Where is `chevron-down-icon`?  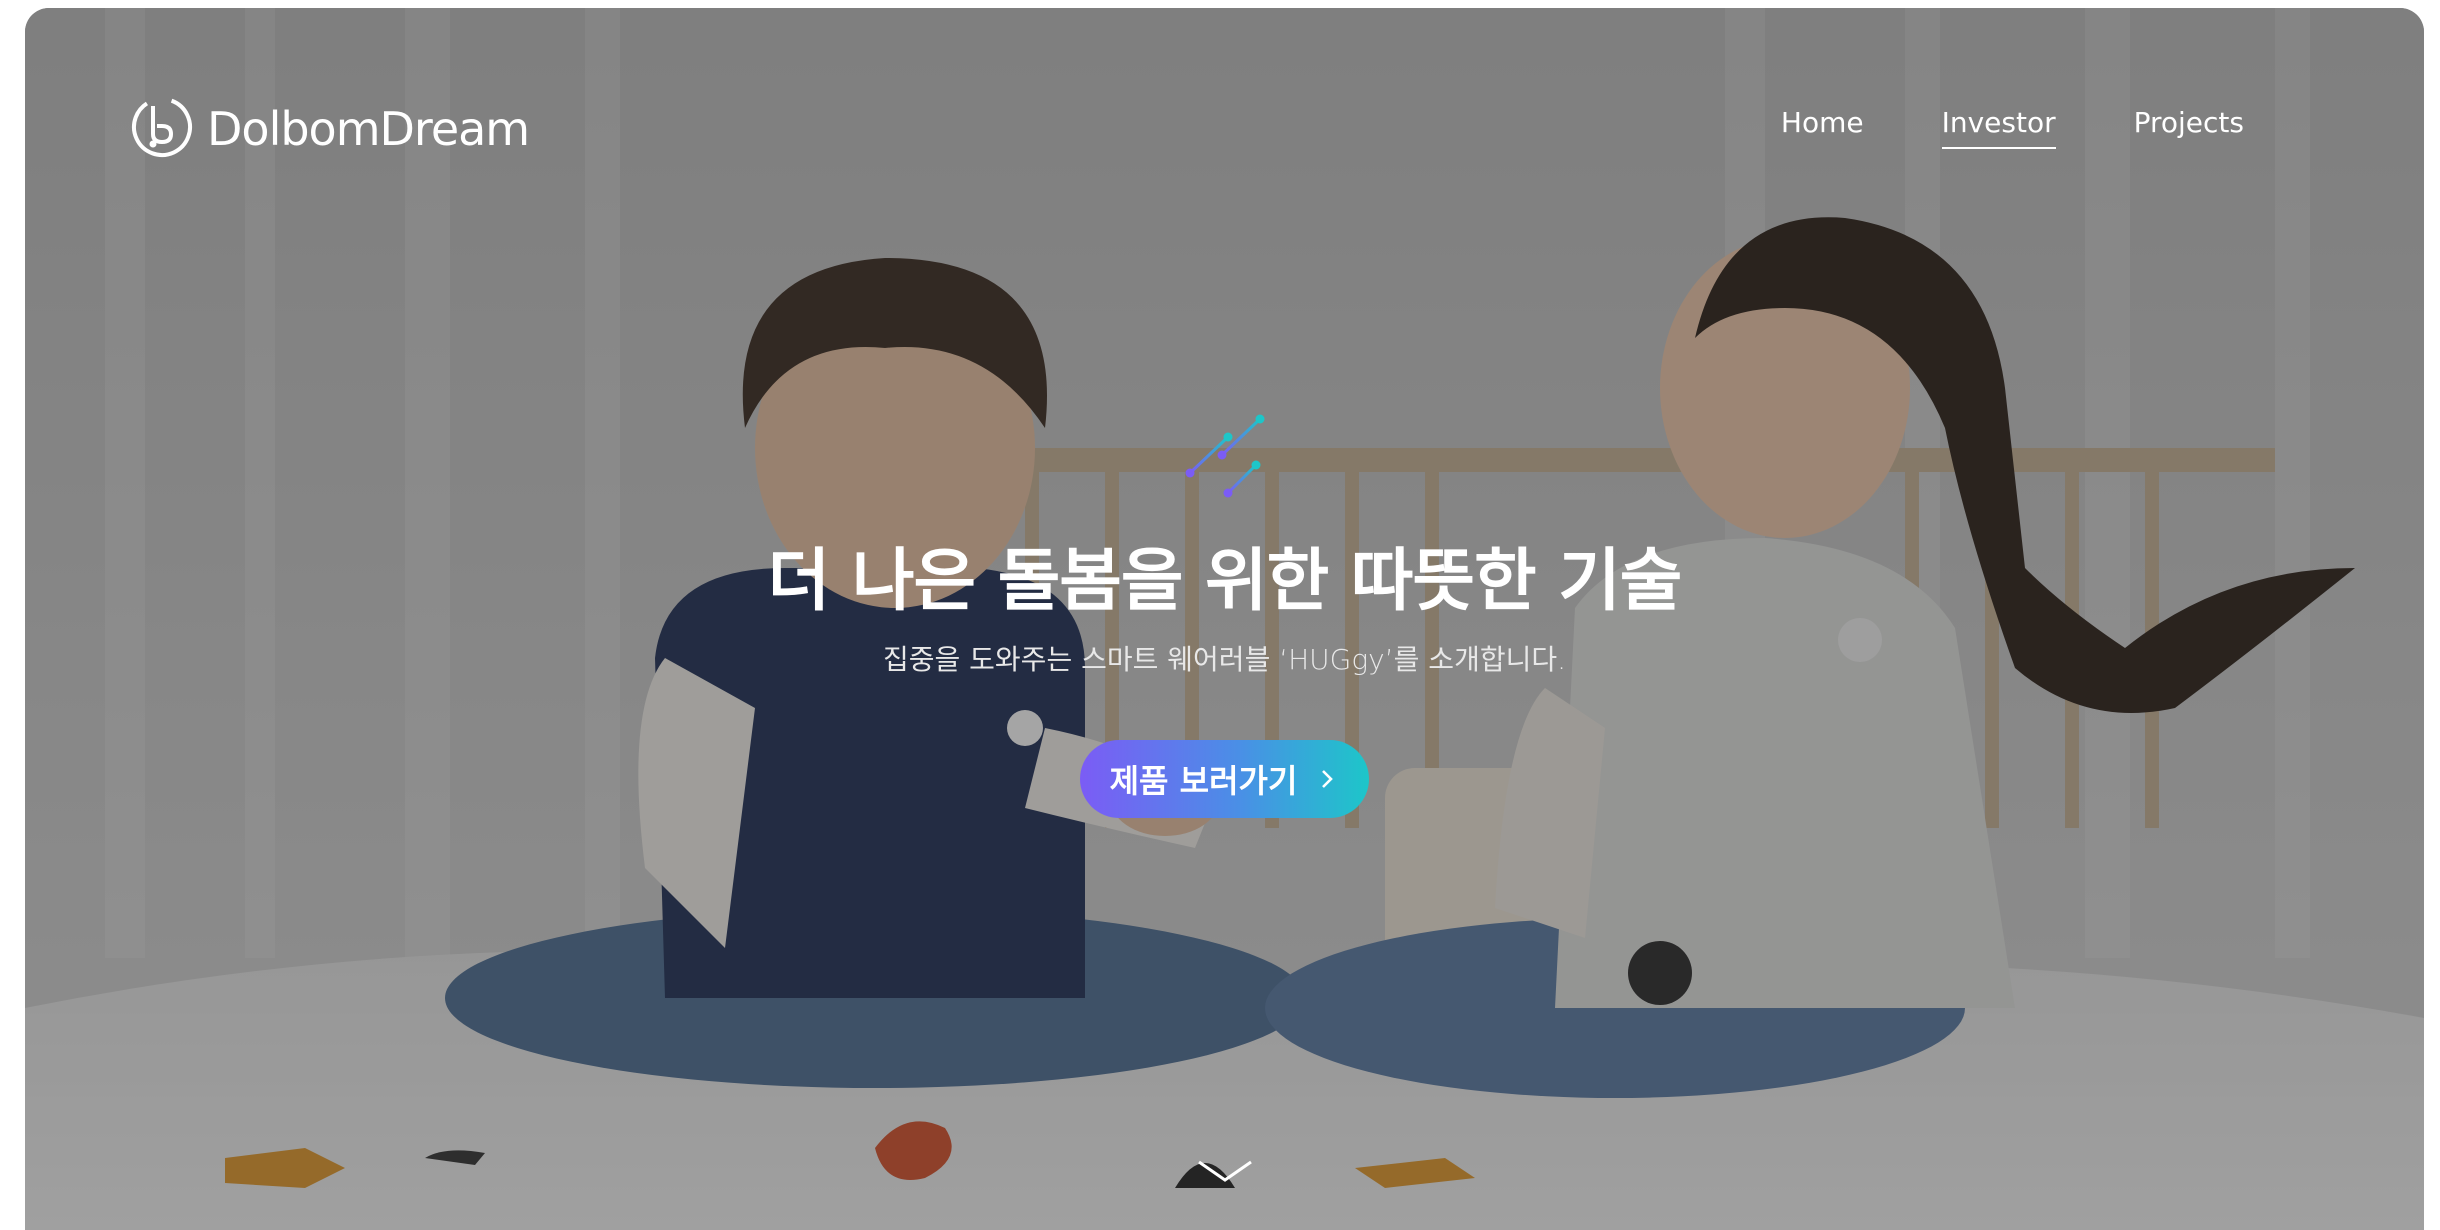 chevron-down-icon is located at coordinates (1225, 1171).